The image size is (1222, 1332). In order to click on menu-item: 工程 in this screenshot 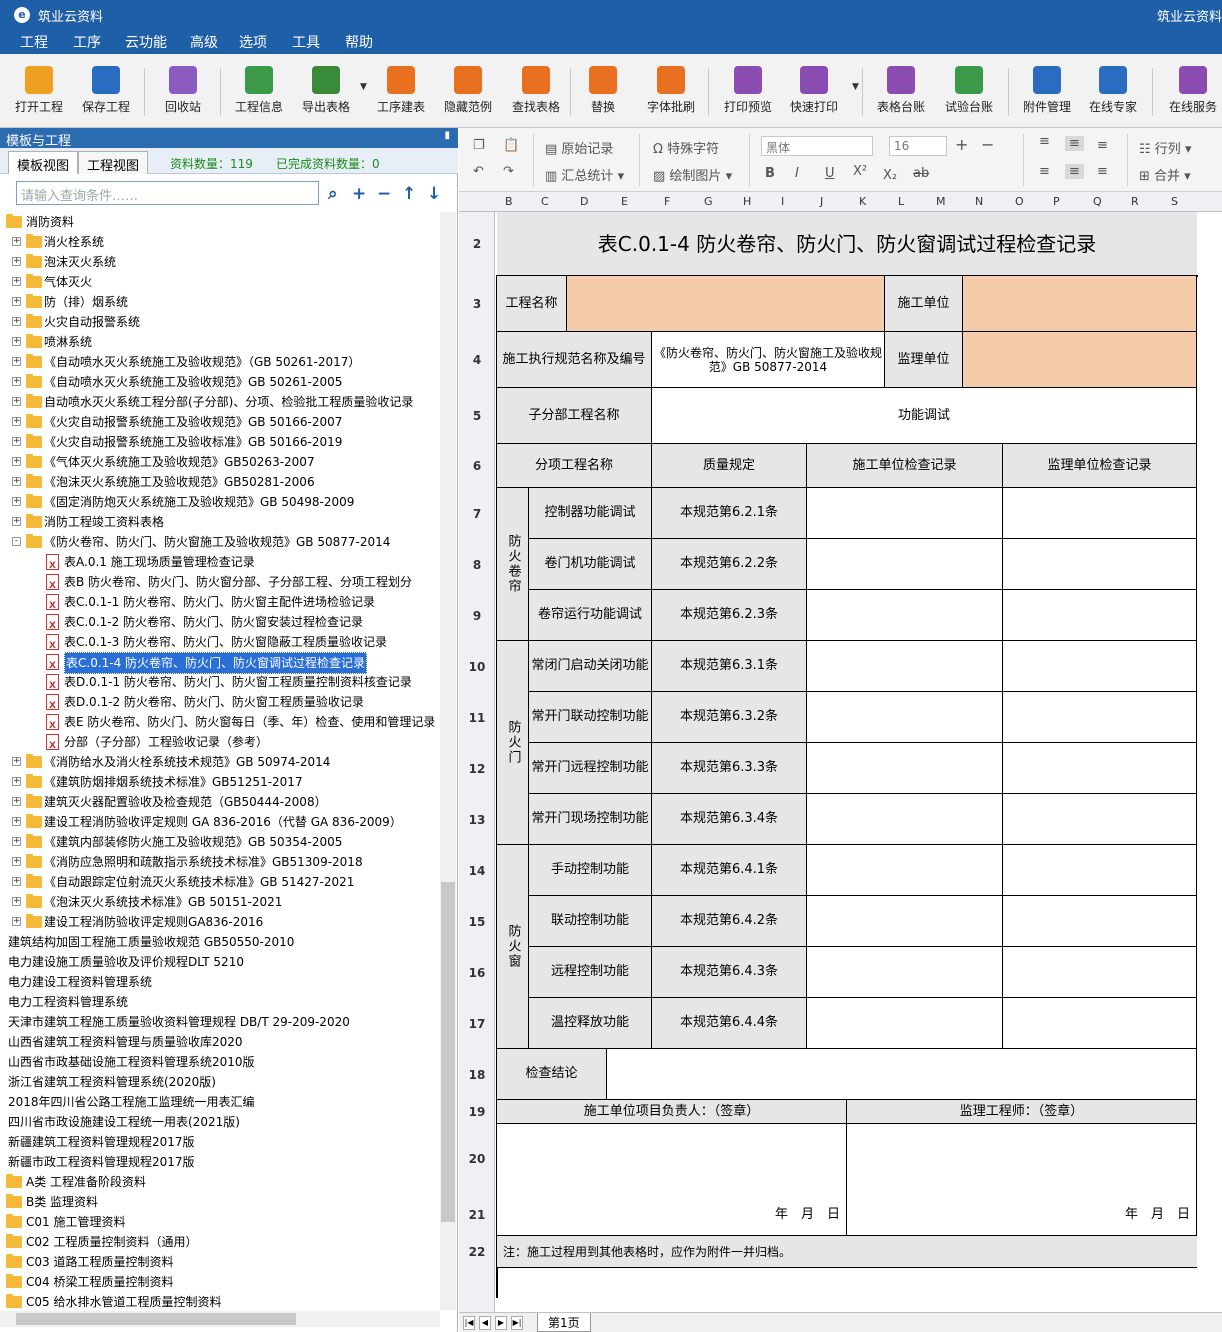, I will do `click(34, 42)`.